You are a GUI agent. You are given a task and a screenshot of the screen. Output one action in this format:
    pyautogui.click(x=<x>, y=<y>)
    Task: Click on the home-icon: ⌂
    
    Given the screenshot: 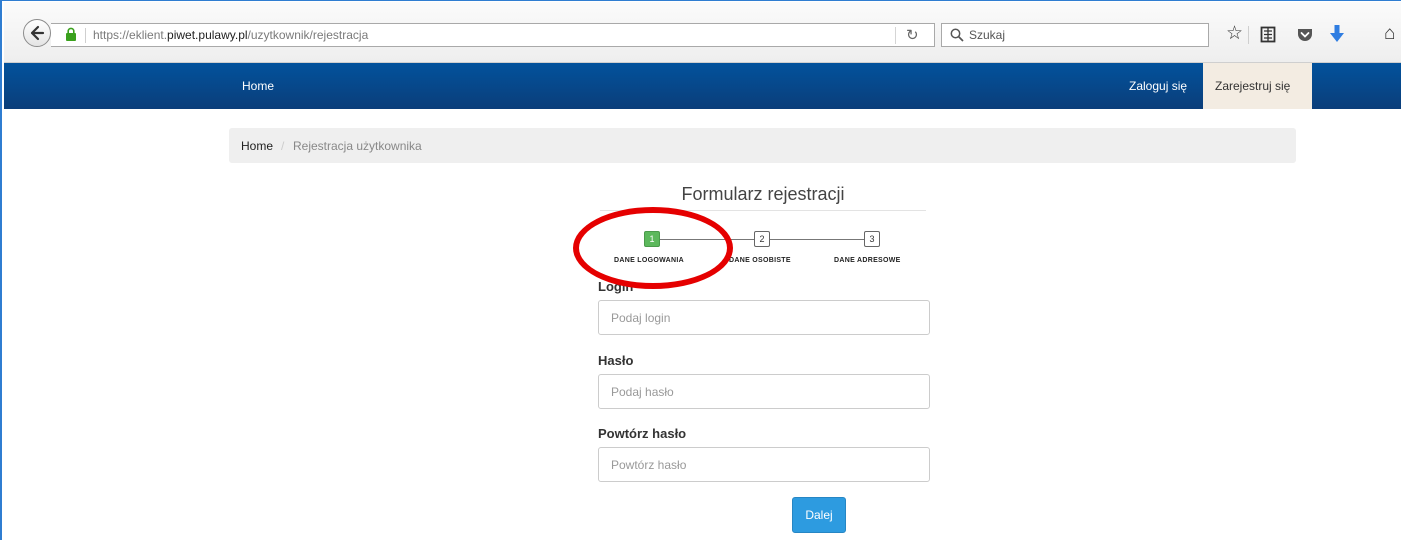 What is the action you would take?
    pyautogui.click(x=1389, y=34)
    